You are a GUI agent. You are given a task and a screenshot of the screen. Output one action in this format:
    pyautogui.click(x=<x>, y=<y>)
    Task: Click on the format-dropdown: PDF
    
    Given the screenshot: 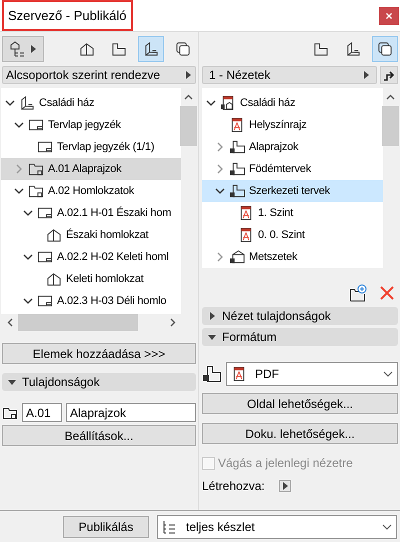 What is the action you would take?
    pyautogui.click(x=312, y=374)
    